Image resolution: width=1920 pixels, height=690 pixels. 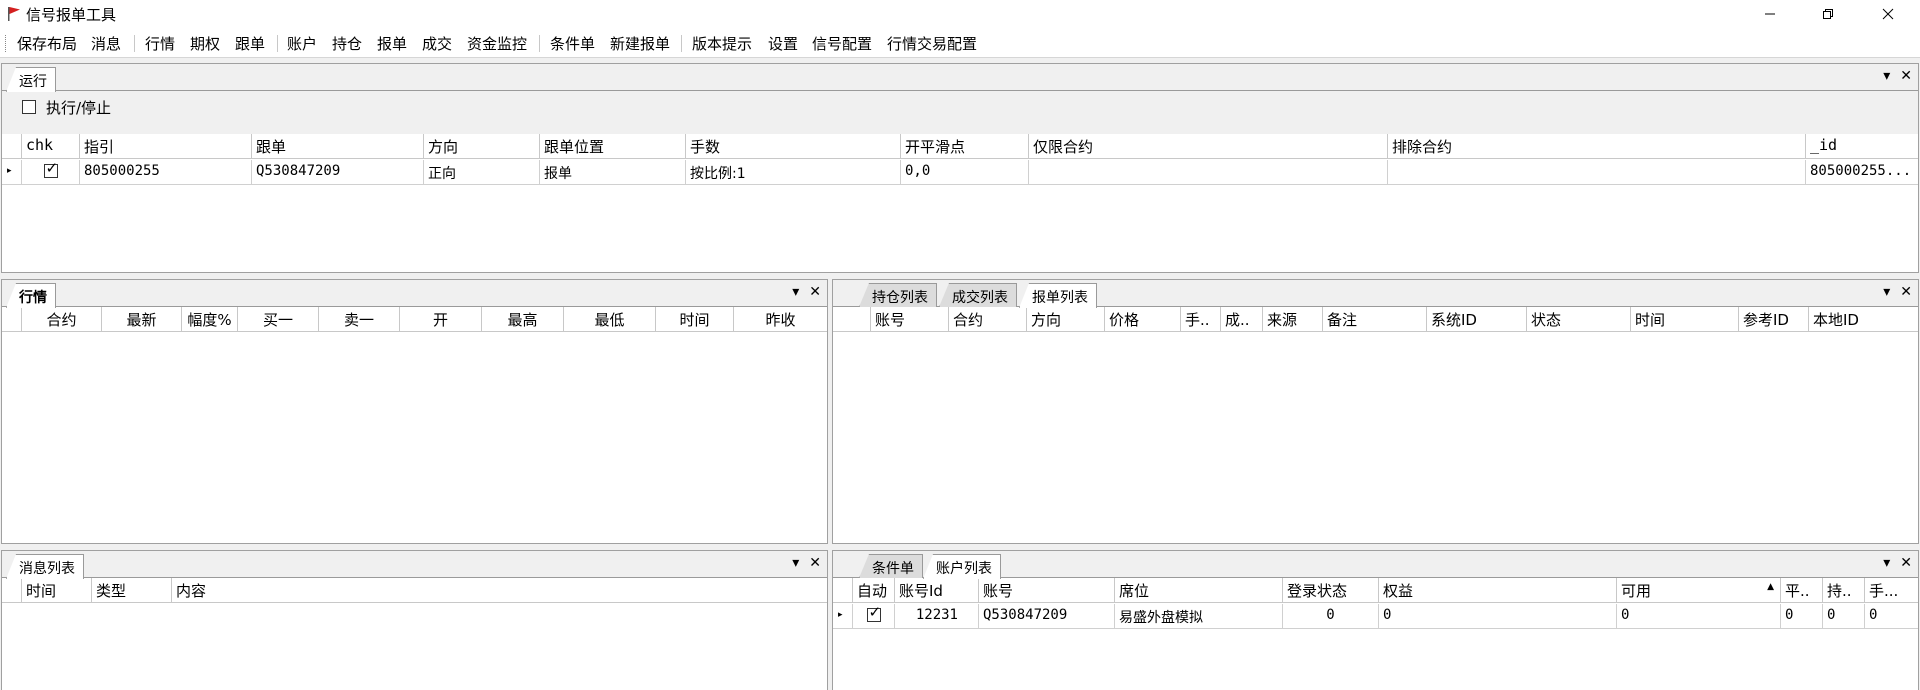 What do you see at coordinates (278, 319) in the screenshot?
I see `col-bid1: 买一` at bounding box center [278, 319].